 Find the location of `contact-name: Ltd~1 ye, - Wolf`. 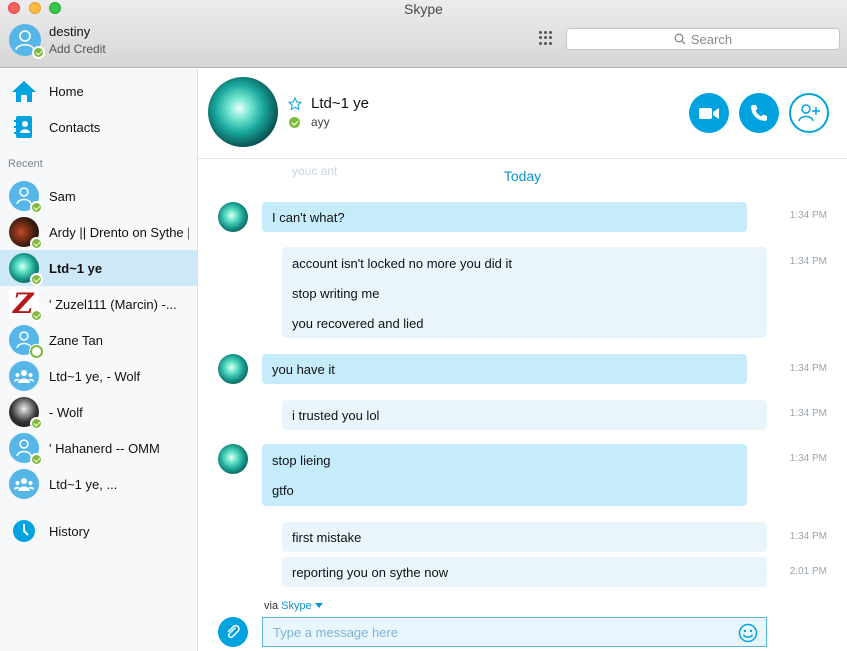

contact-name: Ltd~1 ye, - Wolf is located at coordinates (95, 376).